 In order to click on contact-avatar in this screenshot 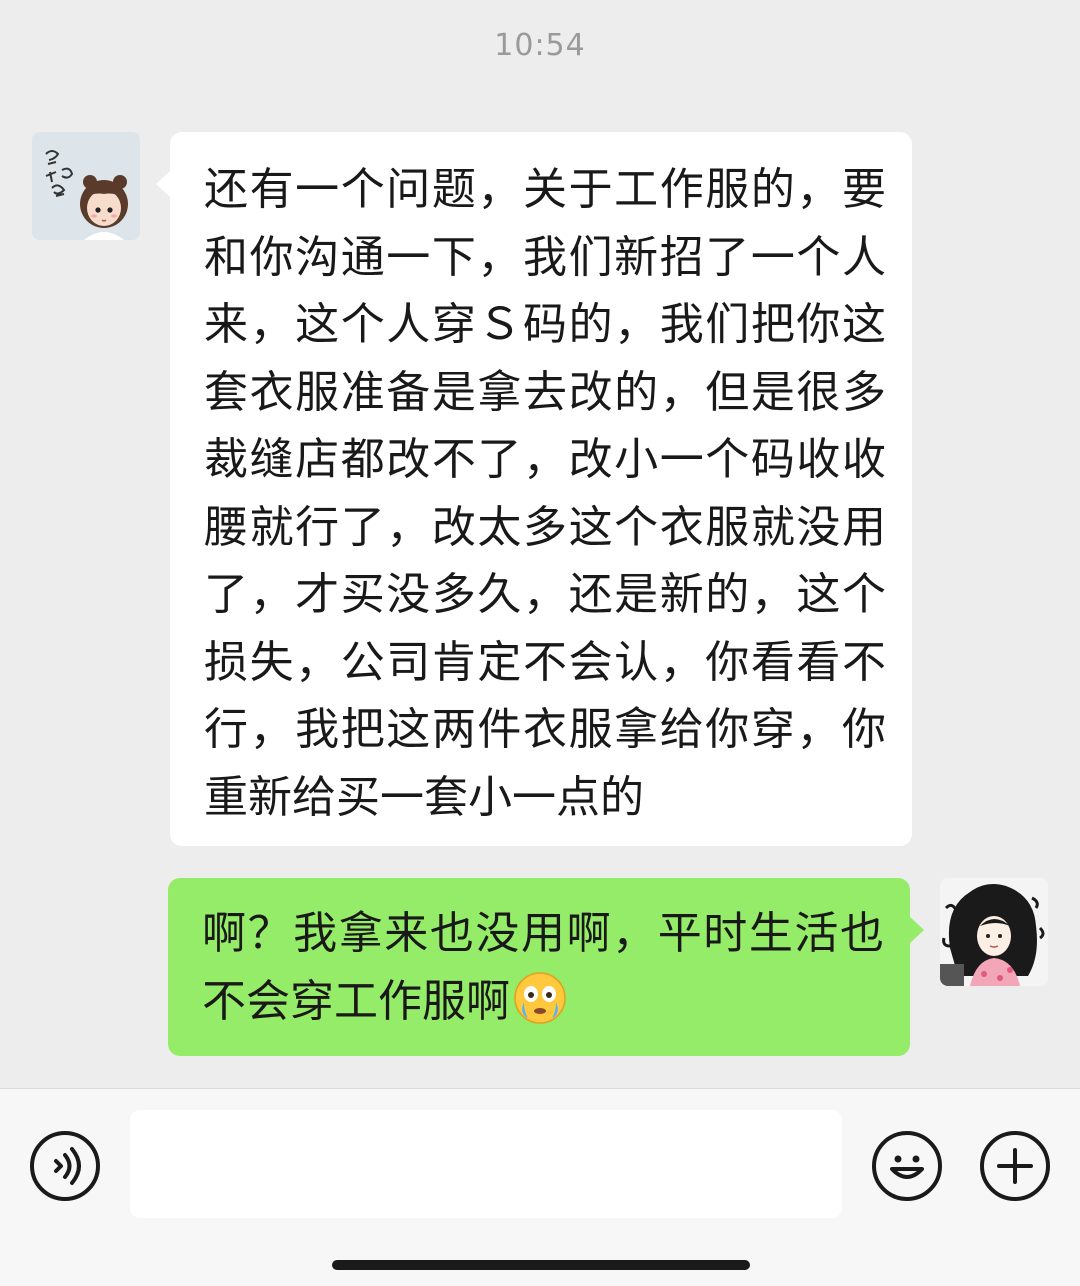, I will do `click(86, 186)`.